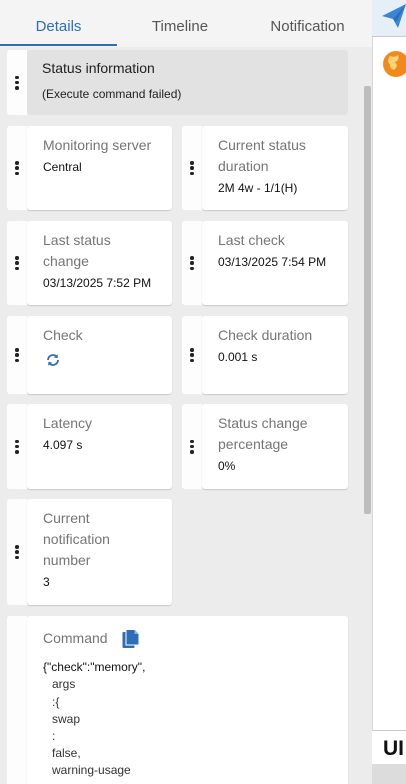 The image size is (406, 784). Describe the element at coordinates (265, 335) in the screenshot. I see `check-duration-label: Check duration` at that location.